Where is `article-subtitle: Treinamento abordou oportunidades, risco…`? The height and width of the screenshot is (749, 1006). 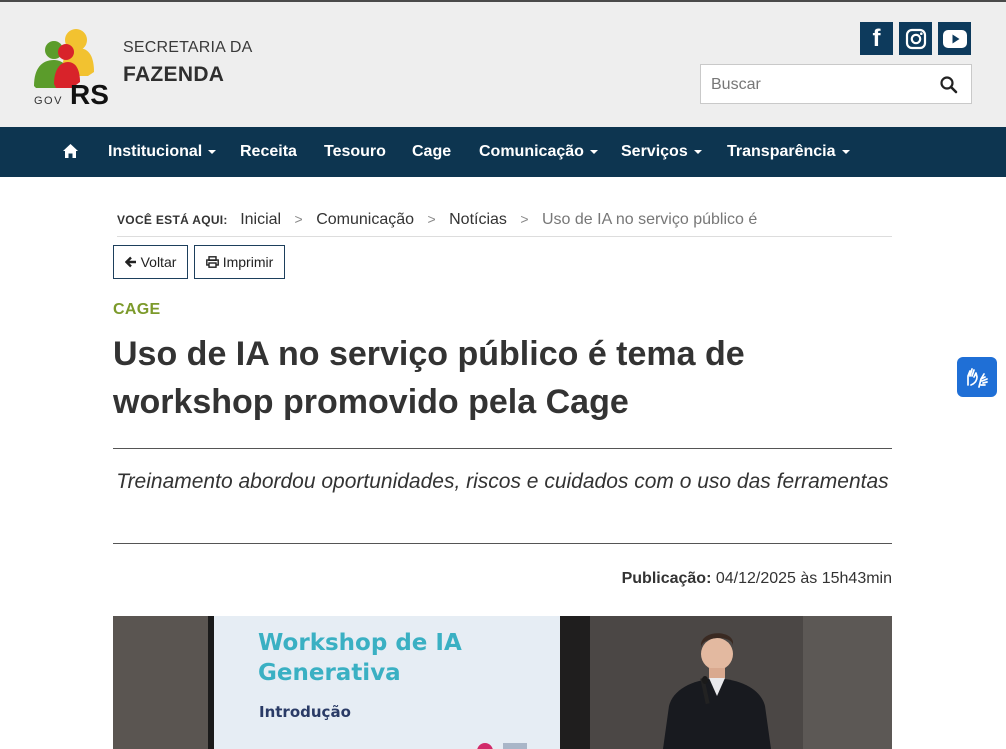
article-subtitle: Treinamento abordou oportunidades, risco… is located at coordinates (502, 481).